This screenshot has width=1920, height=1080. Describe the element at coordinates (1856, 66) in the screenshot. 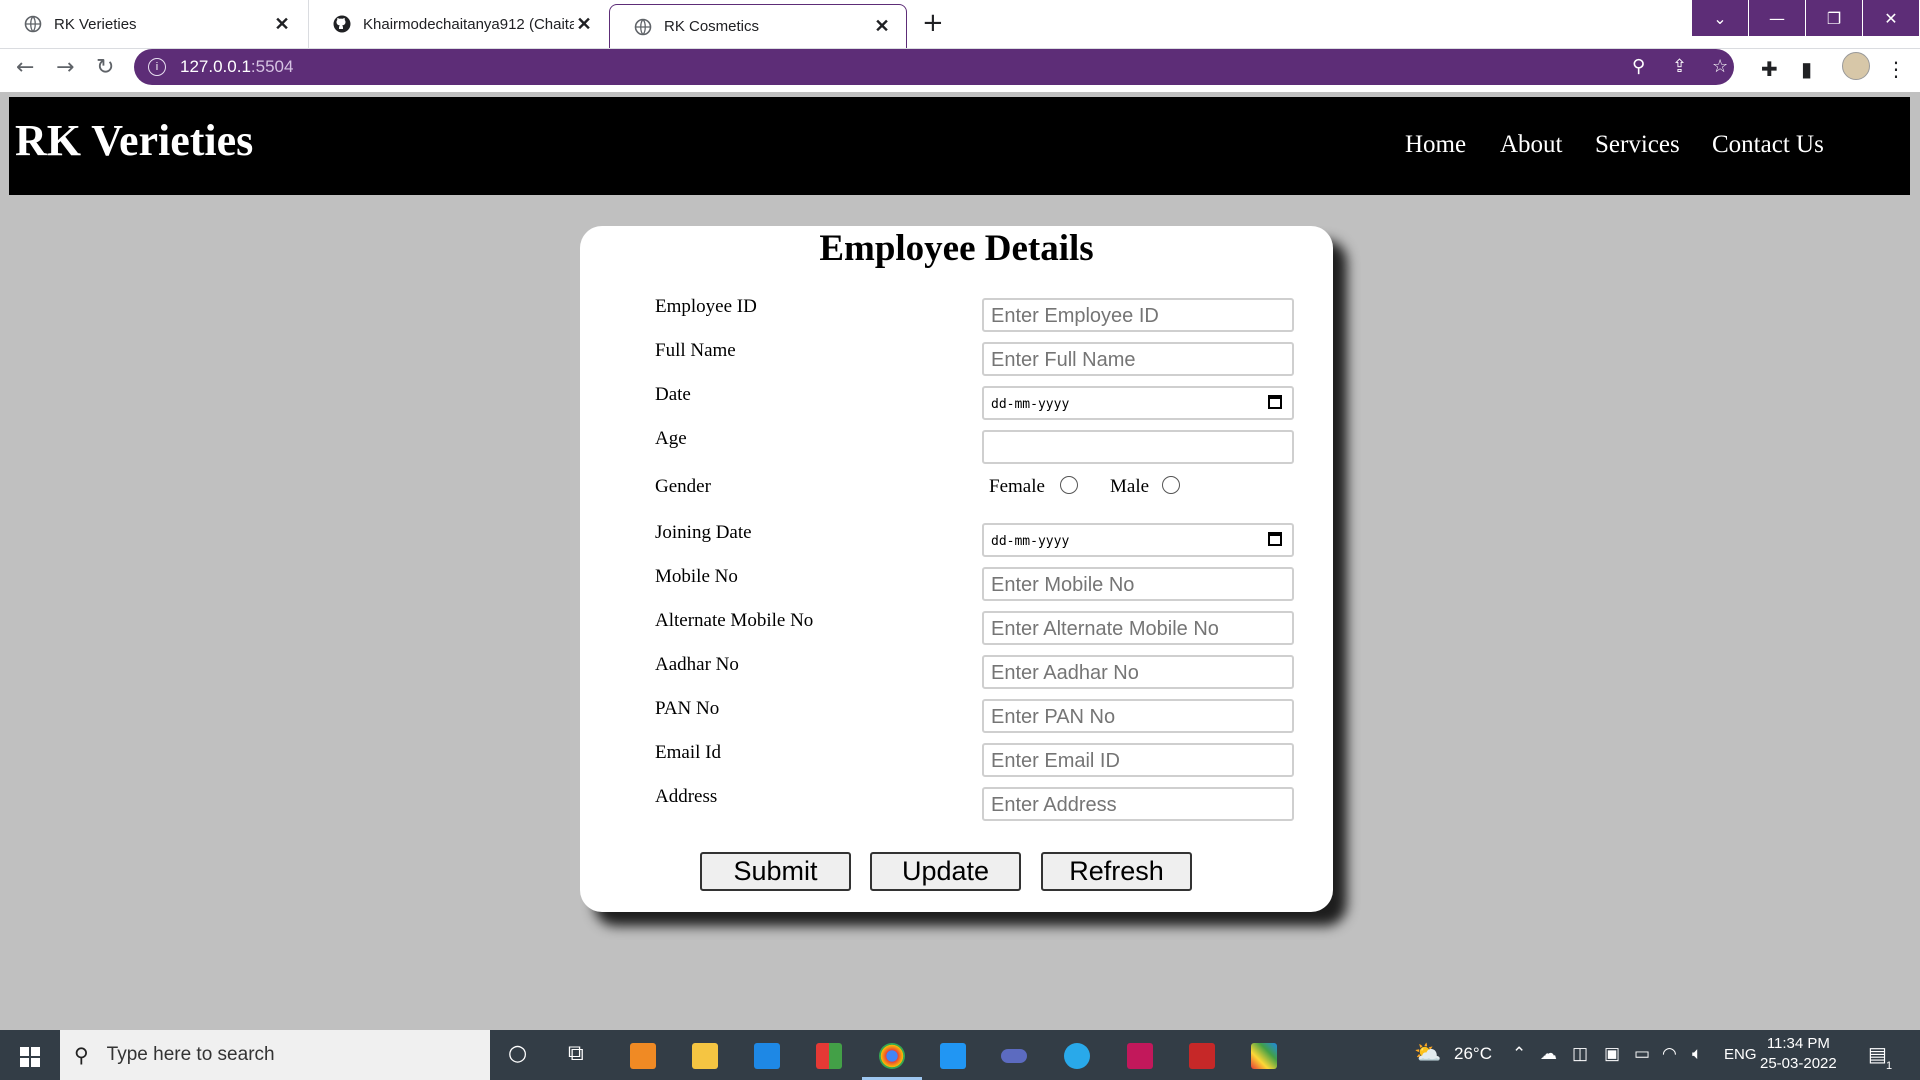

I see `profile-avatar` at that location.